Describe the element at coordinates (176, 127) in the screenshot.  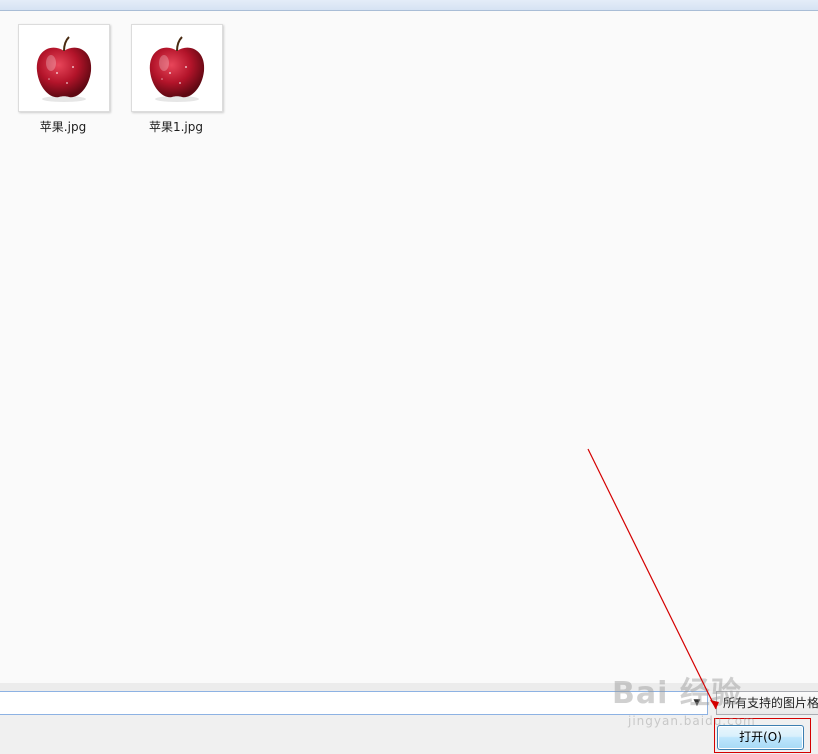
I see `file-name-label: 苹果1.jpg` at that location.